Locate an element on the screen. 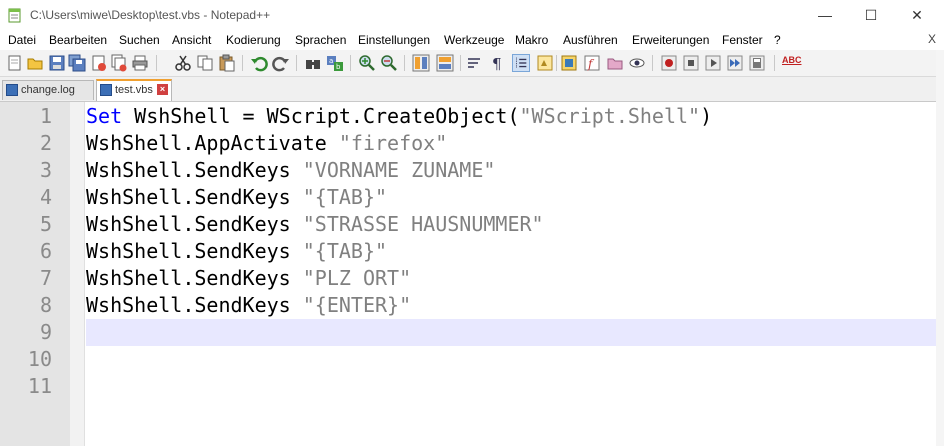 Image resolution: width=944 pixels, height=446 pixels. play-macro-icon is located at coordinates (713, 63).